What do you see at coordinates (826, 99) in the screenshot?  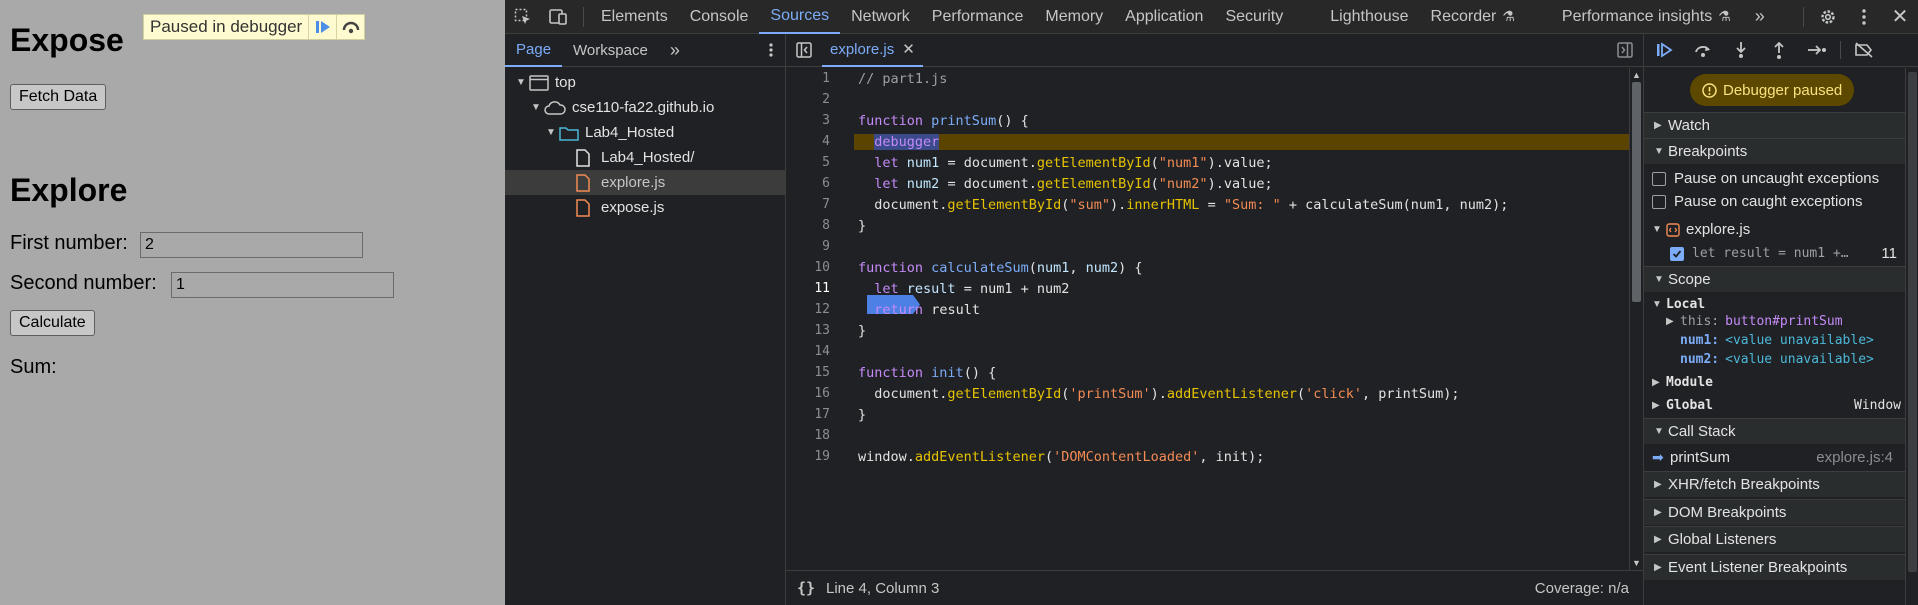 I see `line-number: 2` at bounding box center [826, 99].